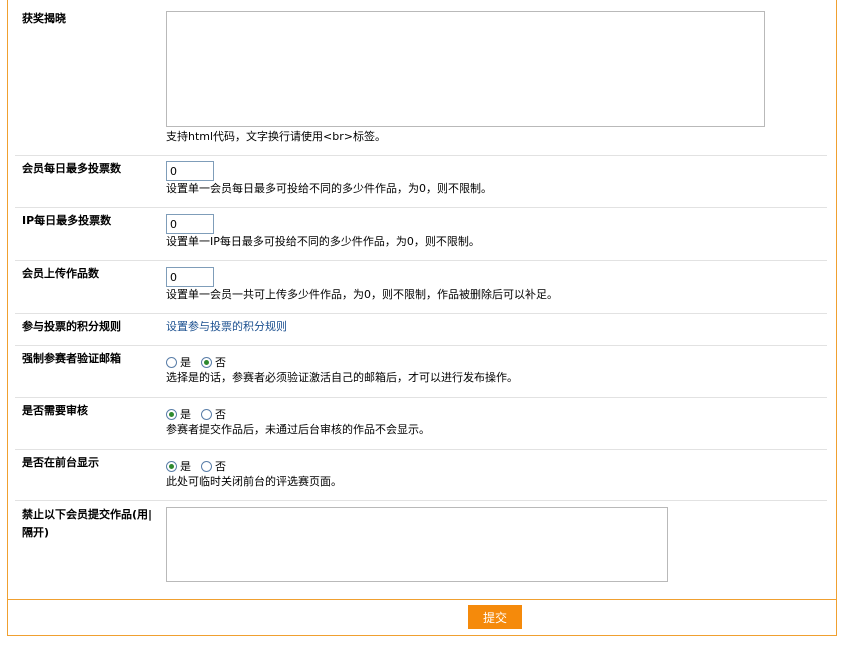  What do you see at coordinates (495, 617) in the screenshot?
I see `submit-button: 提交` at bounding box center [495, 617].